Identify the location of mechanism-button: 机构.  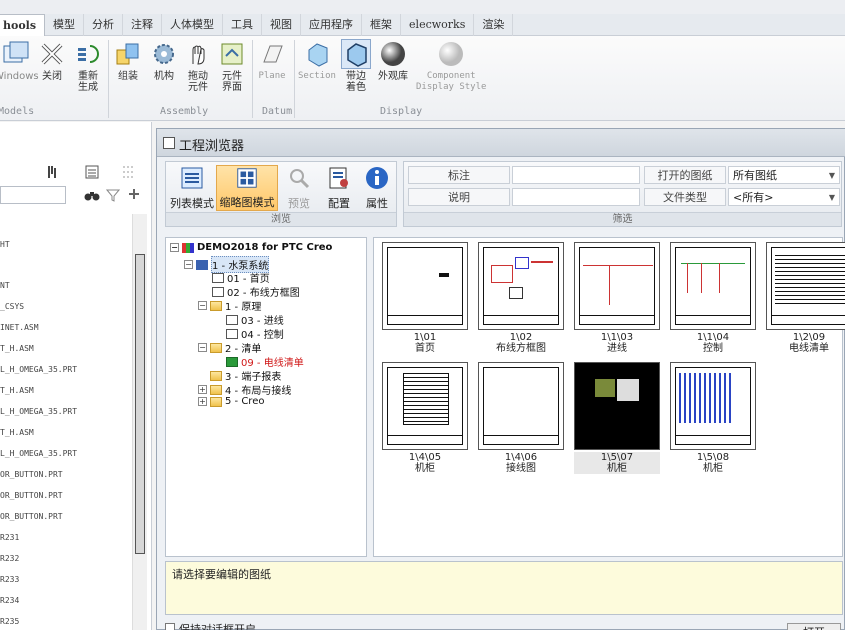
(164, 61).